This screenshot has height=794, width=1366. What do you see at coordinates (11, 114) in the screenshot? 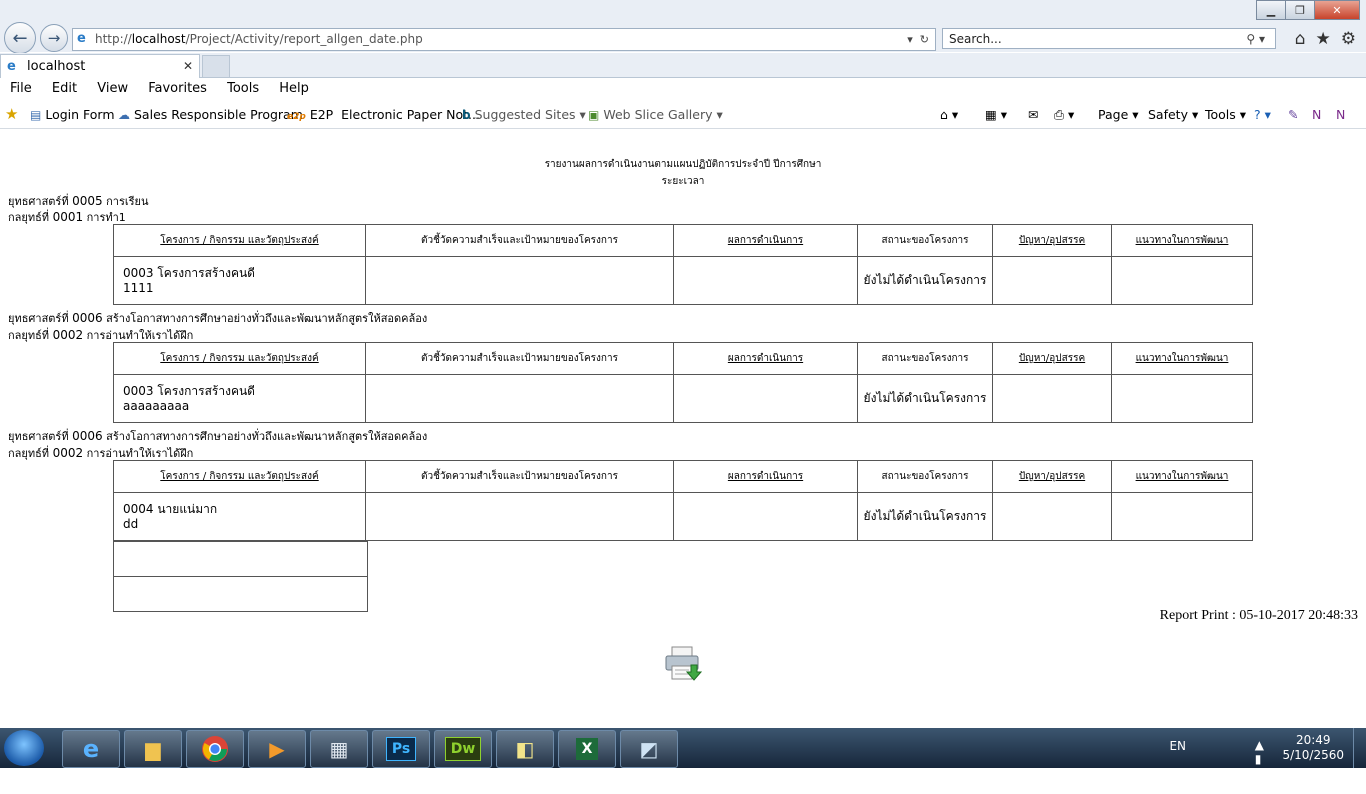
I see `add-favorite-star-icon: ★` at bounding box center [11, 114].